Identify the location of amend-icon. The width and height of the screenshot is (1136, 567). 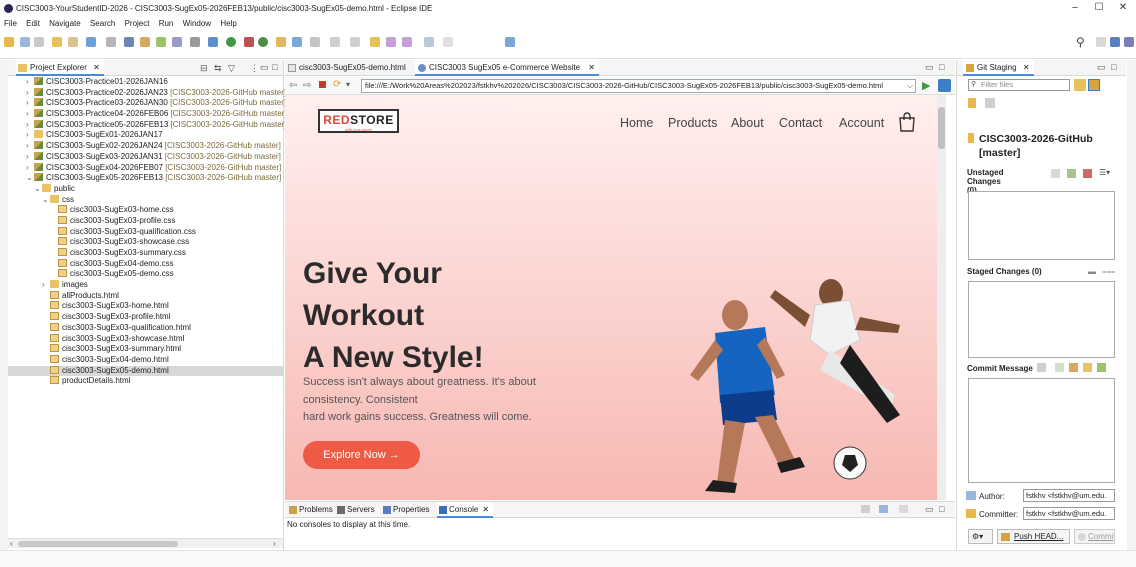
(1073, 367).